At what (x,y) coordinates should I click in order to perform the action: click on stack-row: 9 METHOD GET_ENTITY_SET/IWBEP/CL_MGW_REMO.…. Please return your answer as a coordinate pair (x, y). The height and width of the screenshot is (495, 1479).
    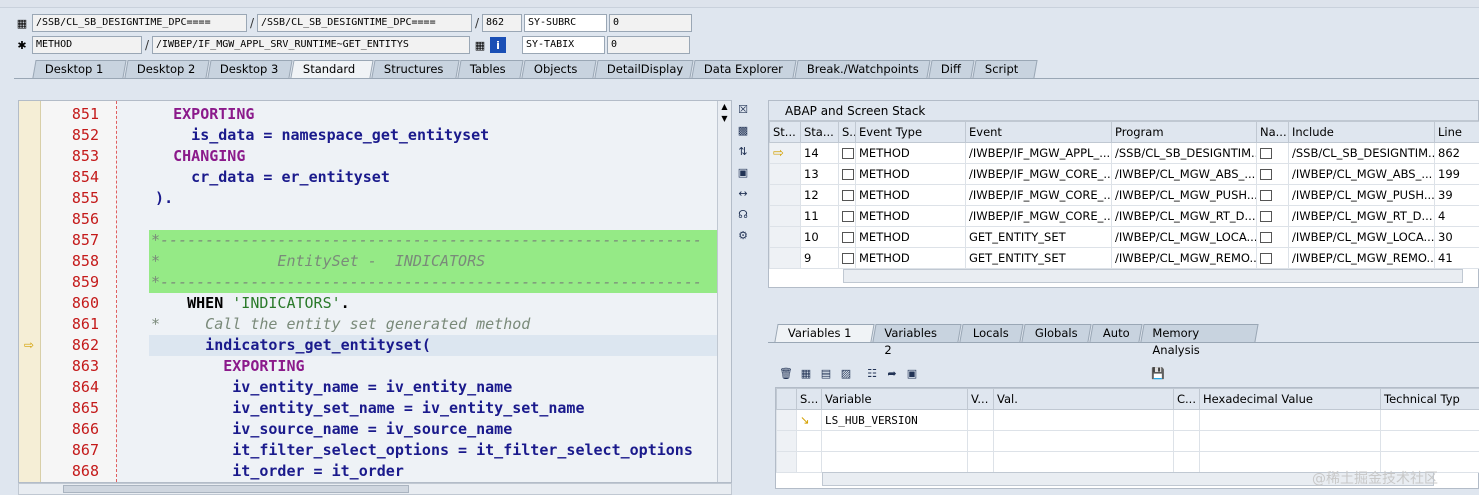
    Looking at the image, I should click on (1124, 258).